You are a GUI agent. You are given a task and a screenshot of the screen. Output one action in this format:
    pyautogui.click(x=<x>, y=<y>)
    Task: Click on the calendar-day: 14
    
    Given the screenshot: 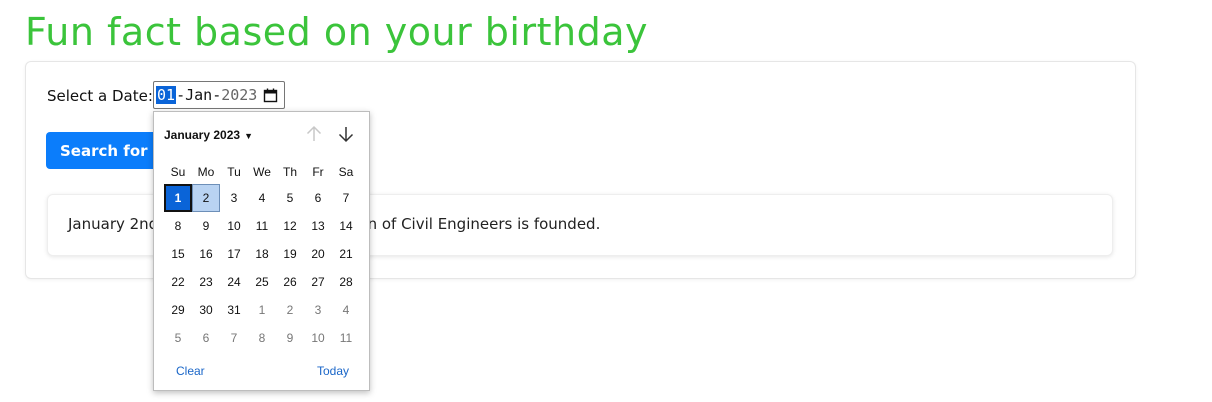 What is the action you would take?
    pyautogui.click(x=346, y=226)
    